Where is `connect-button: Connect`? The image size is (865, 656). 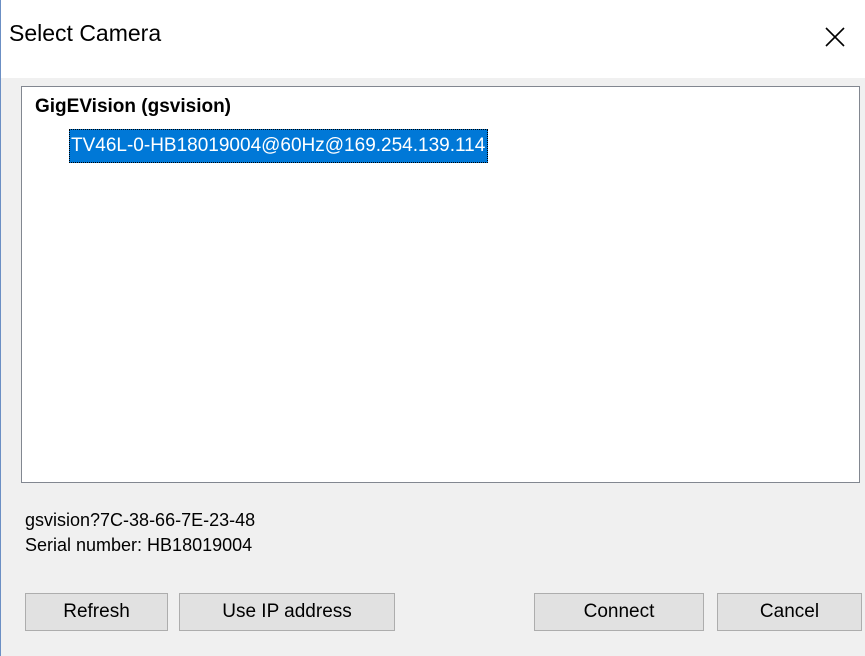 connect-button: Connect is located at coordinates (619, 612).